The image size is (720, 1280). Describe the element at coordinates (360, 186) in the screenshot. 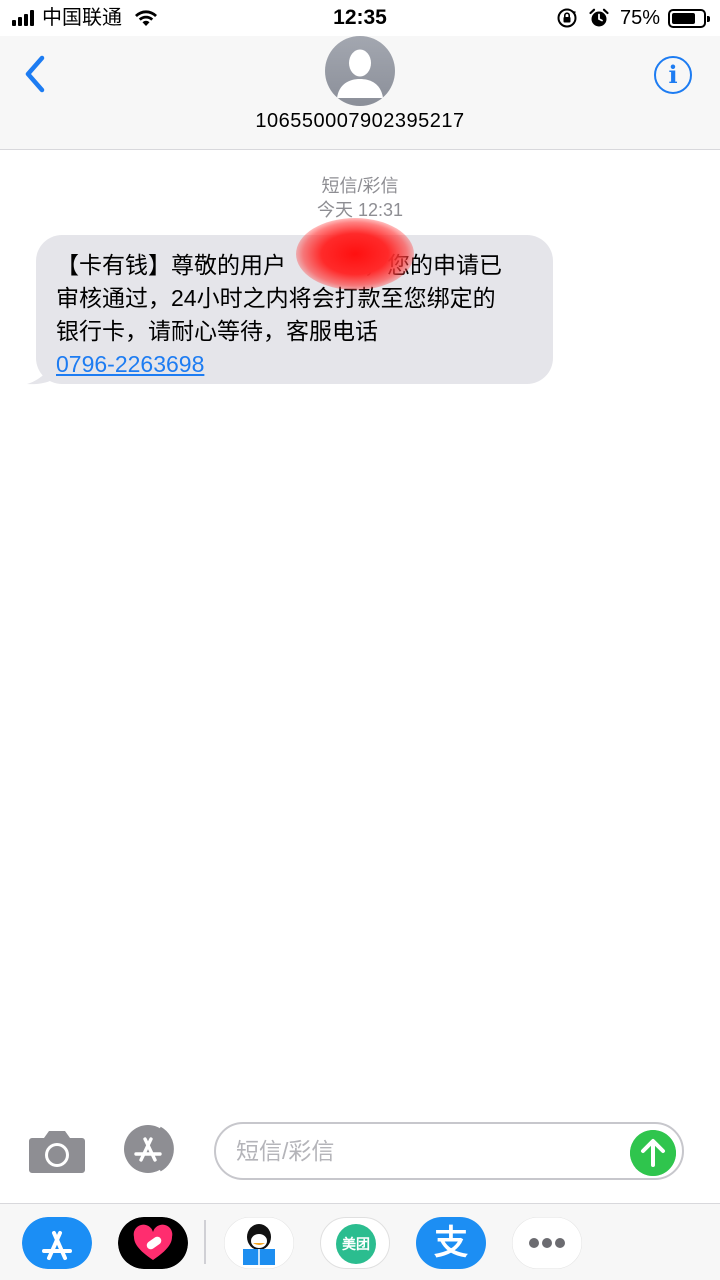

I see `message-type-label: 短信/彩信` at that location.